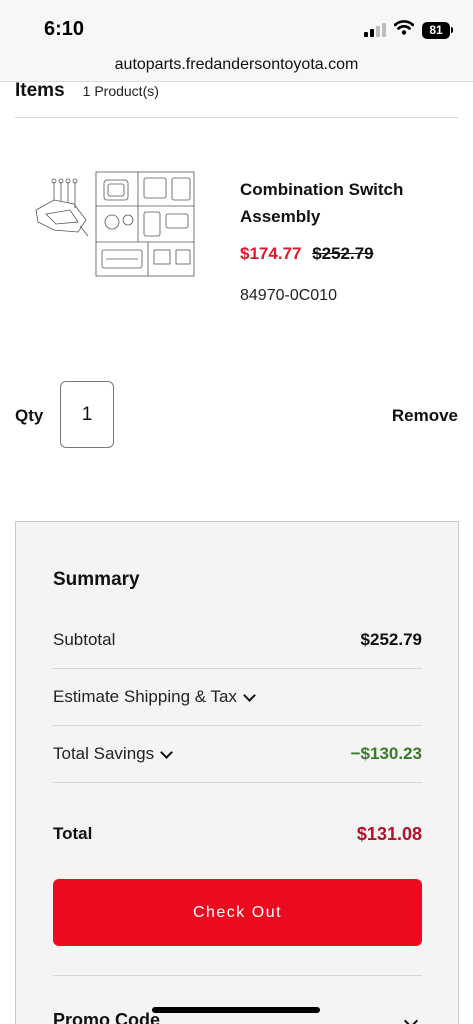 The height and width of the screenshot is (1024, 473). I want to click on price-row: $174.77 $252.79, so click(307, 254).